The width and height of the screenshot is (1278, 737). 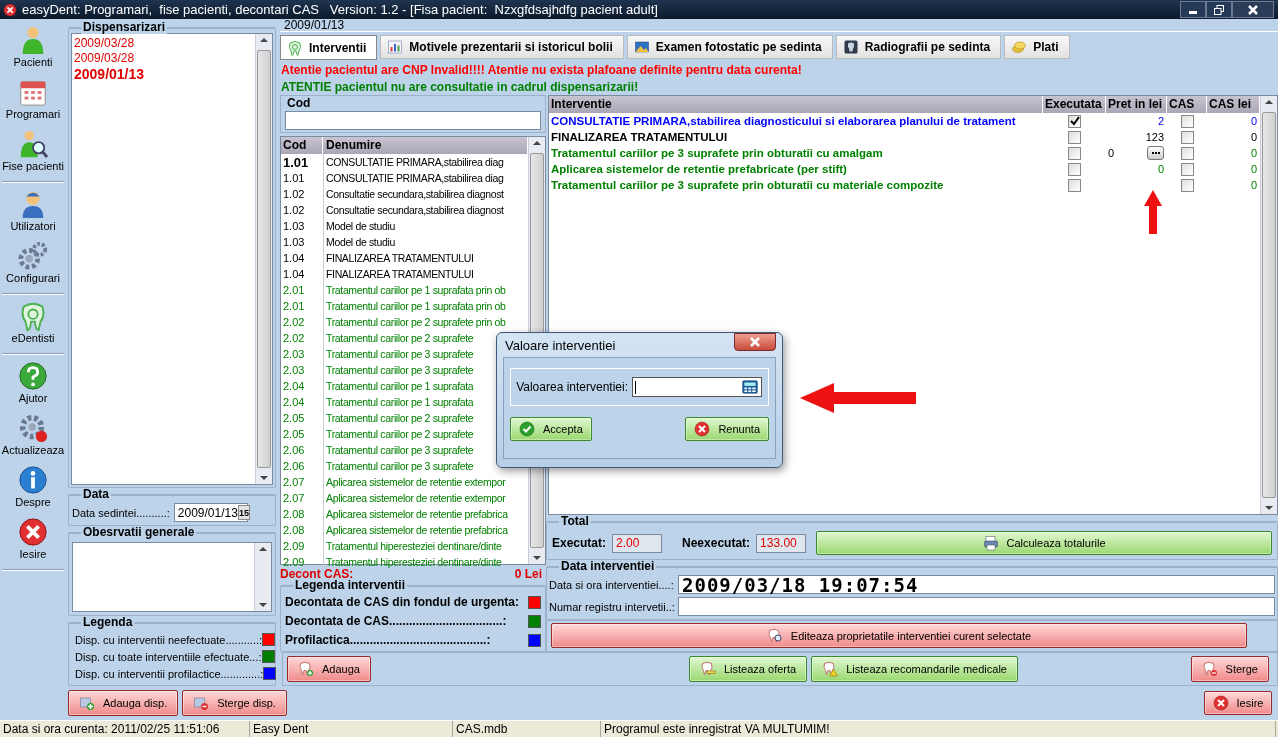 What do you see at coordinates (121, 512) in the screenshot?
I see `field-label: Data sedintei..........:` at bounding box center [121, 512].